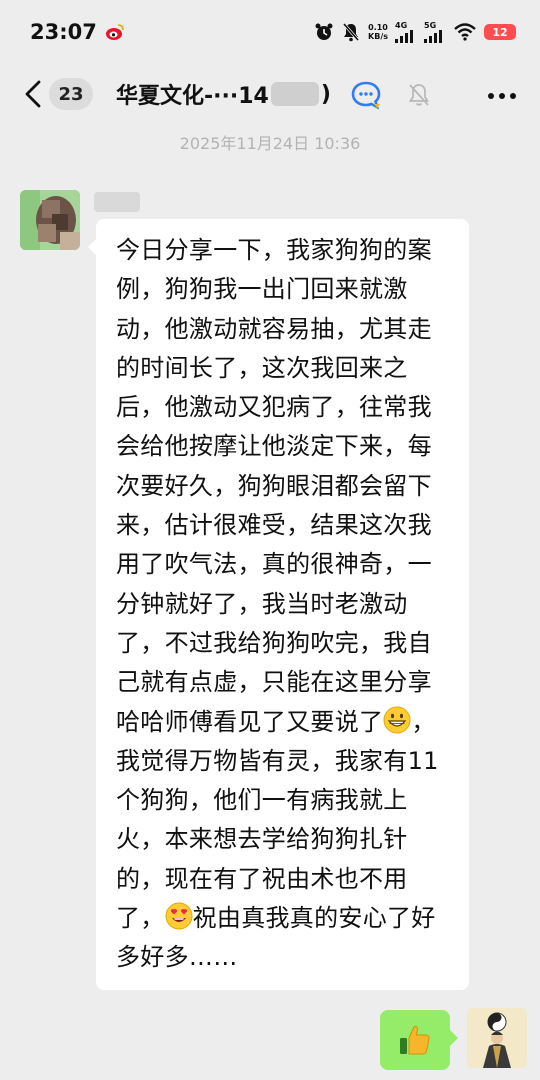 Image resolution: width=540 pixels, height=1080 pixels. Describe the element at coordinates (63, 32) in the screenshot. I see `status-time: 23:07` at that location.